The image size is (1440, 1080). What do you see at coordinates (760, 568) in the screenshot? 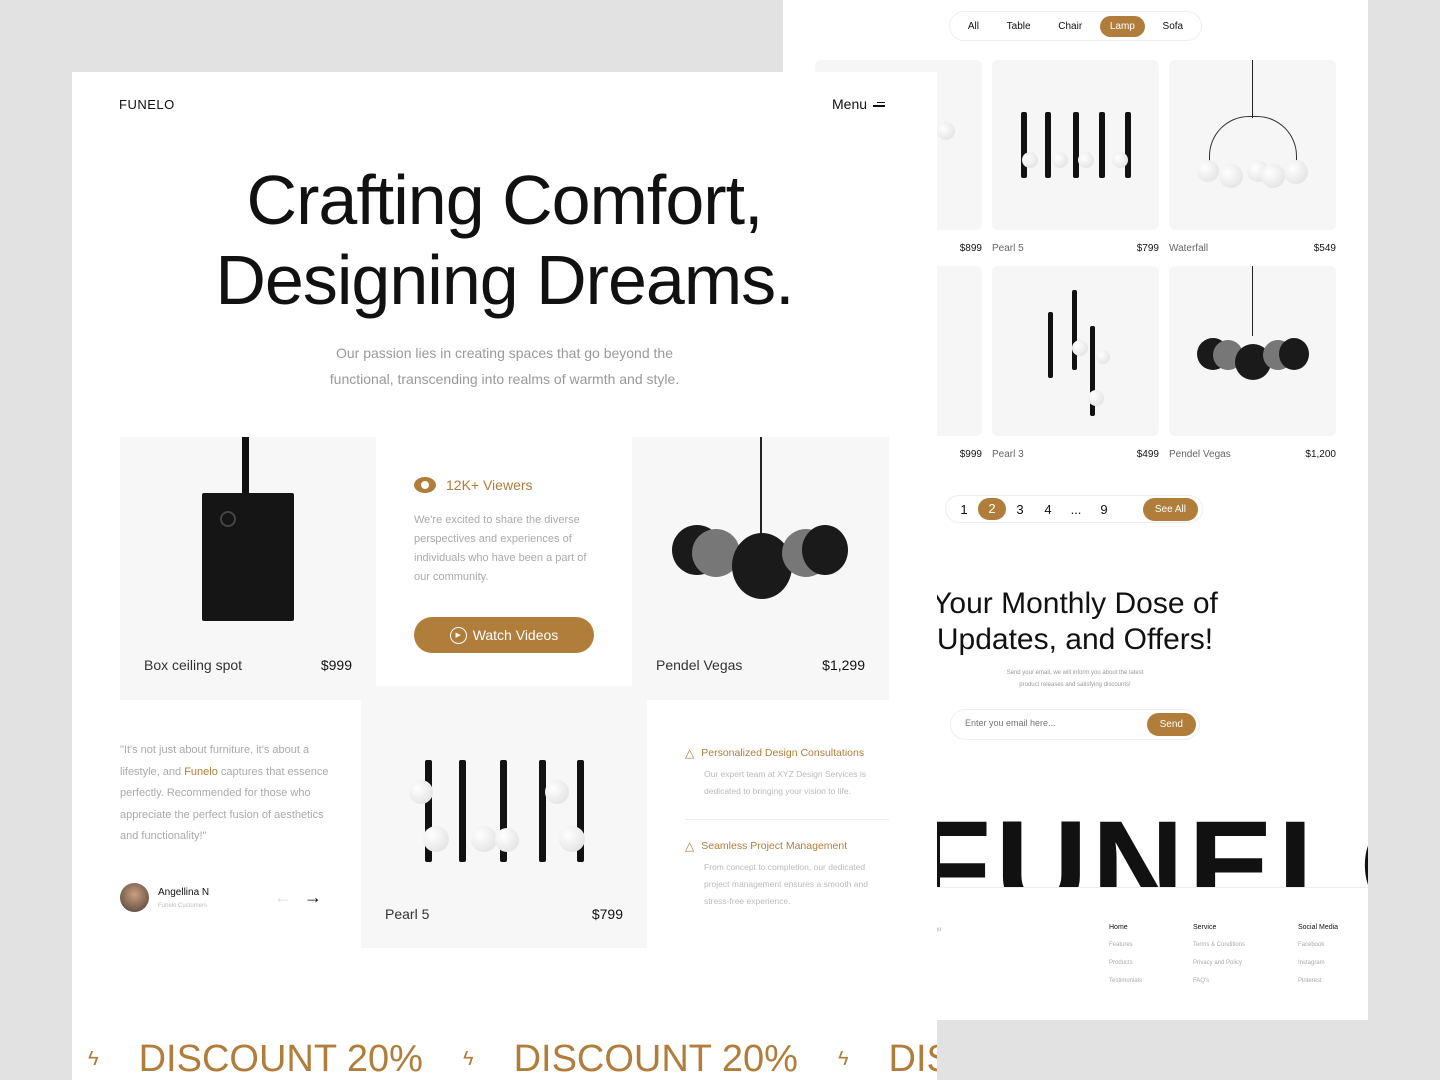
I see `product-card-pendel-vegas: Pendel Vegas $1,299` at bounding box center [760, 568].